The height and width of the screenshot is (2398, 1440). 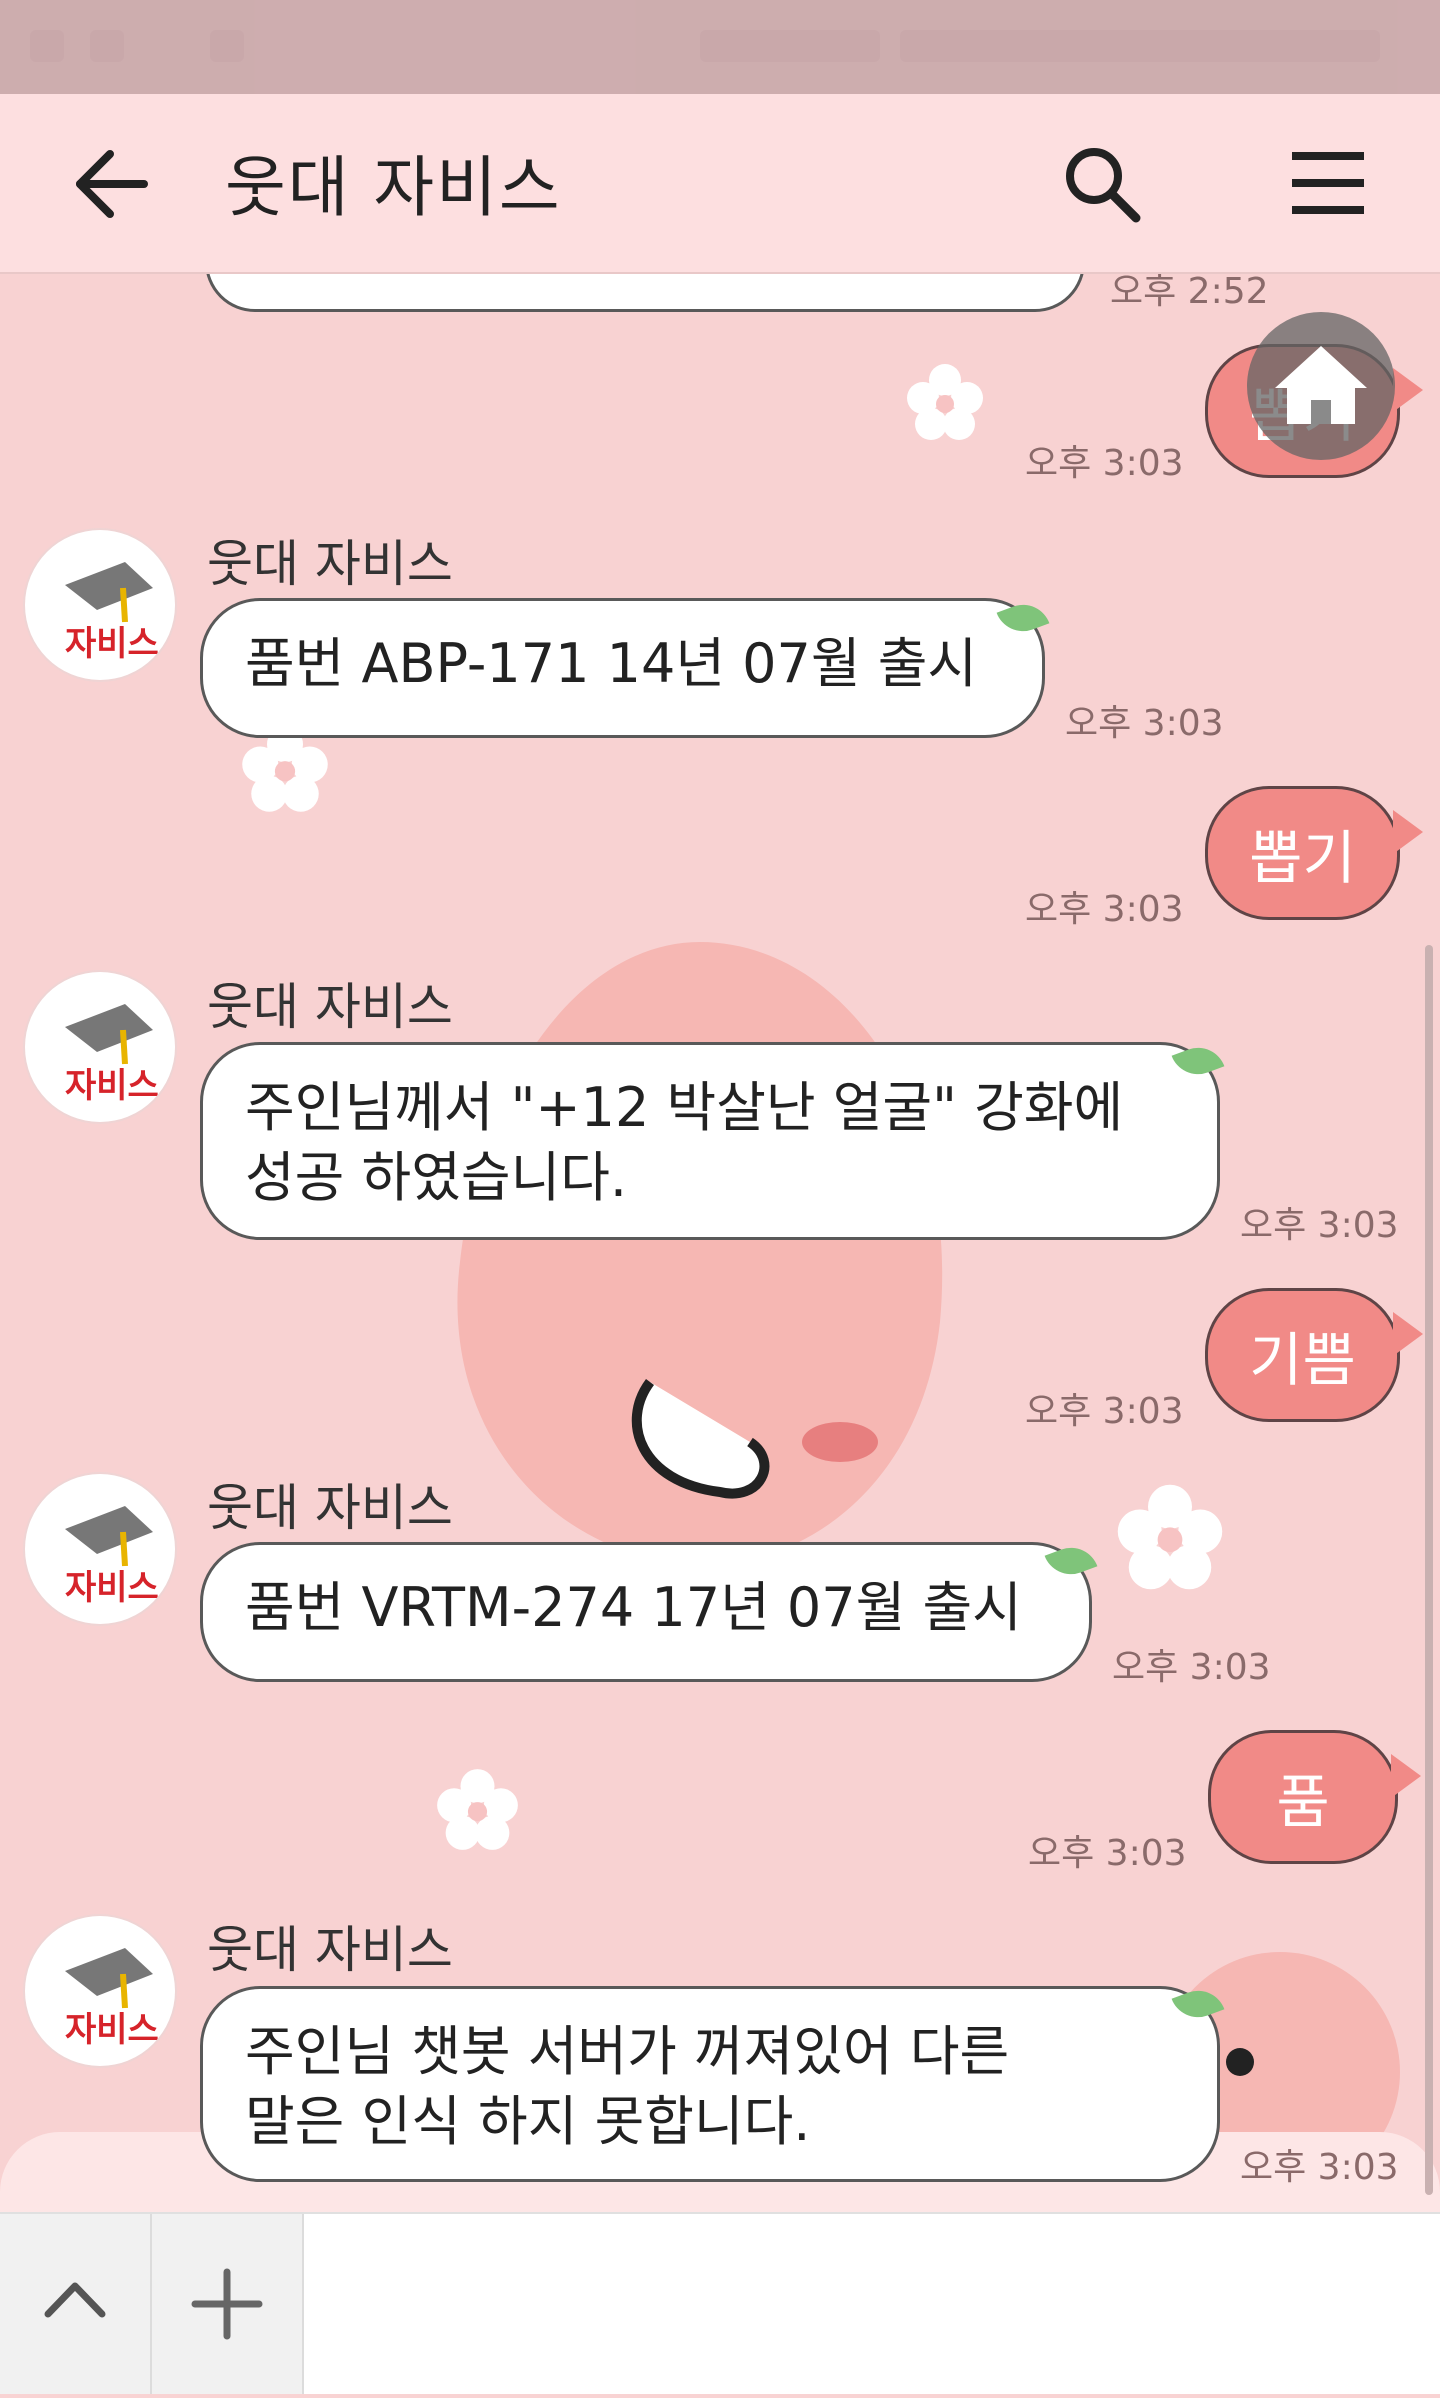 What do you see at coordinates (1189, 292) in the screenshot?
I see `message-time: 오후 2:52` at bounding box center [1189, 292].